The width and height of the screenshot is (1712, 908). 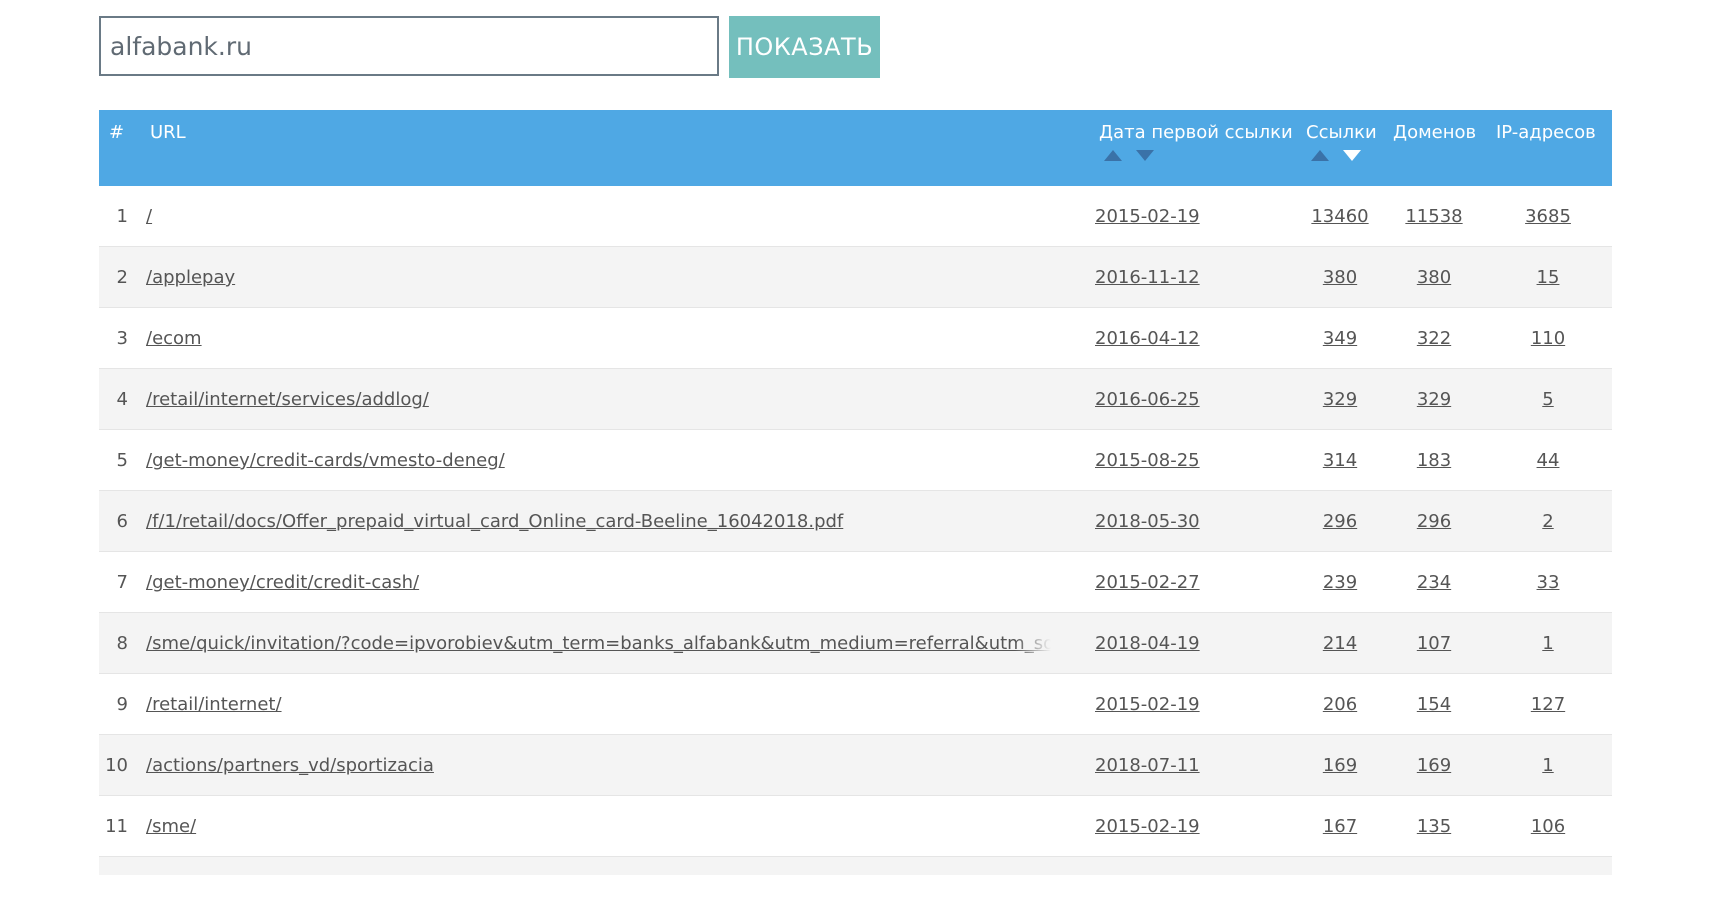 I want to click on row-url-cell: /sme/, so click(x=598, y=826).